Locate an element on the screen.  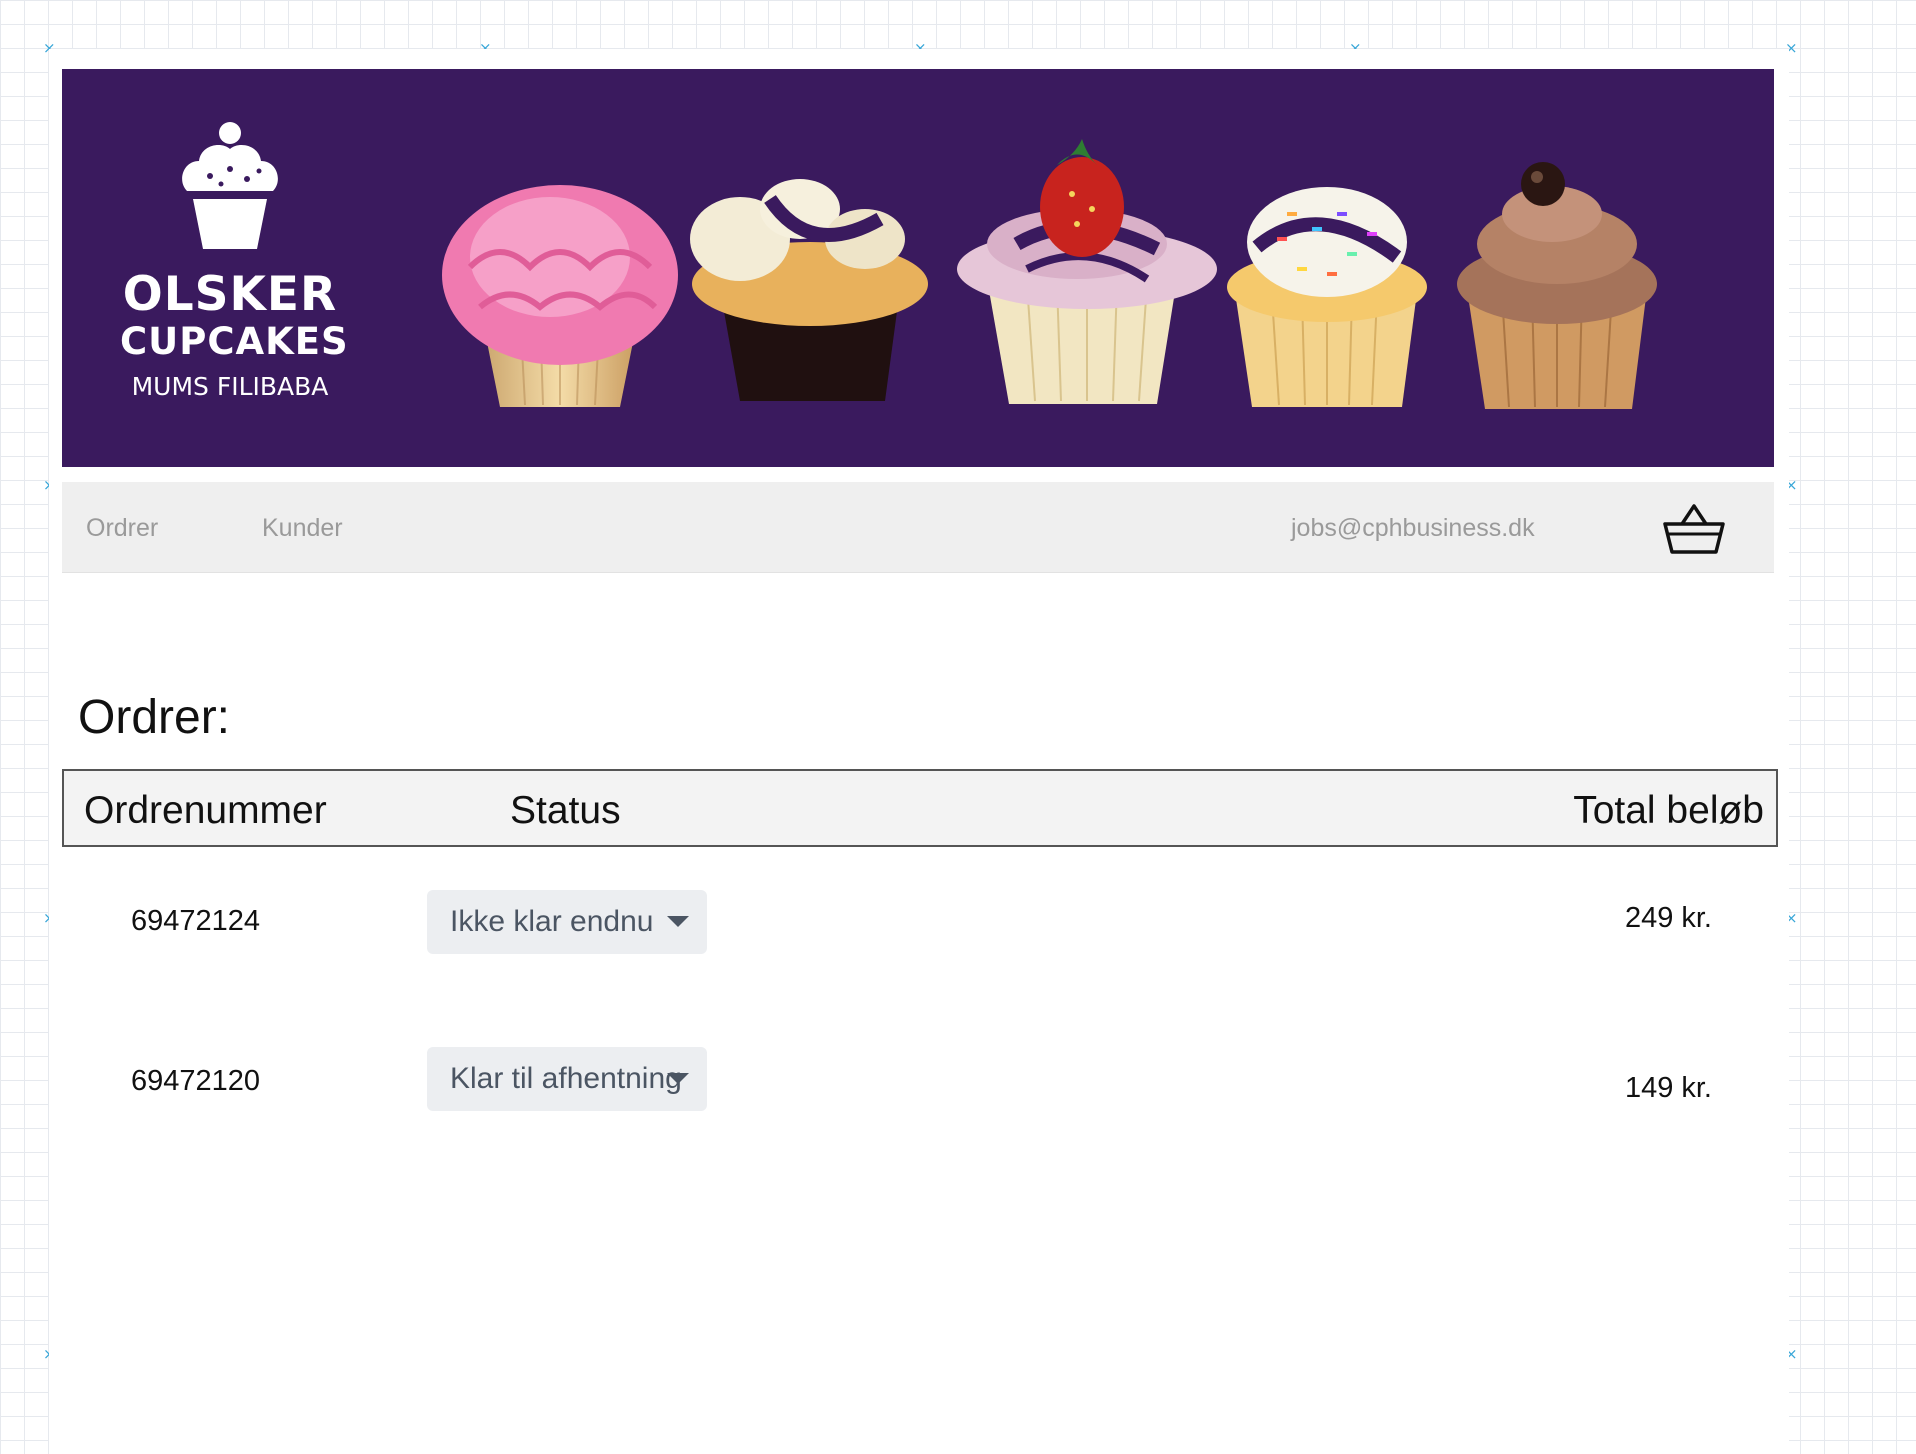
basket-icon is located at coordinates (1694, 528).